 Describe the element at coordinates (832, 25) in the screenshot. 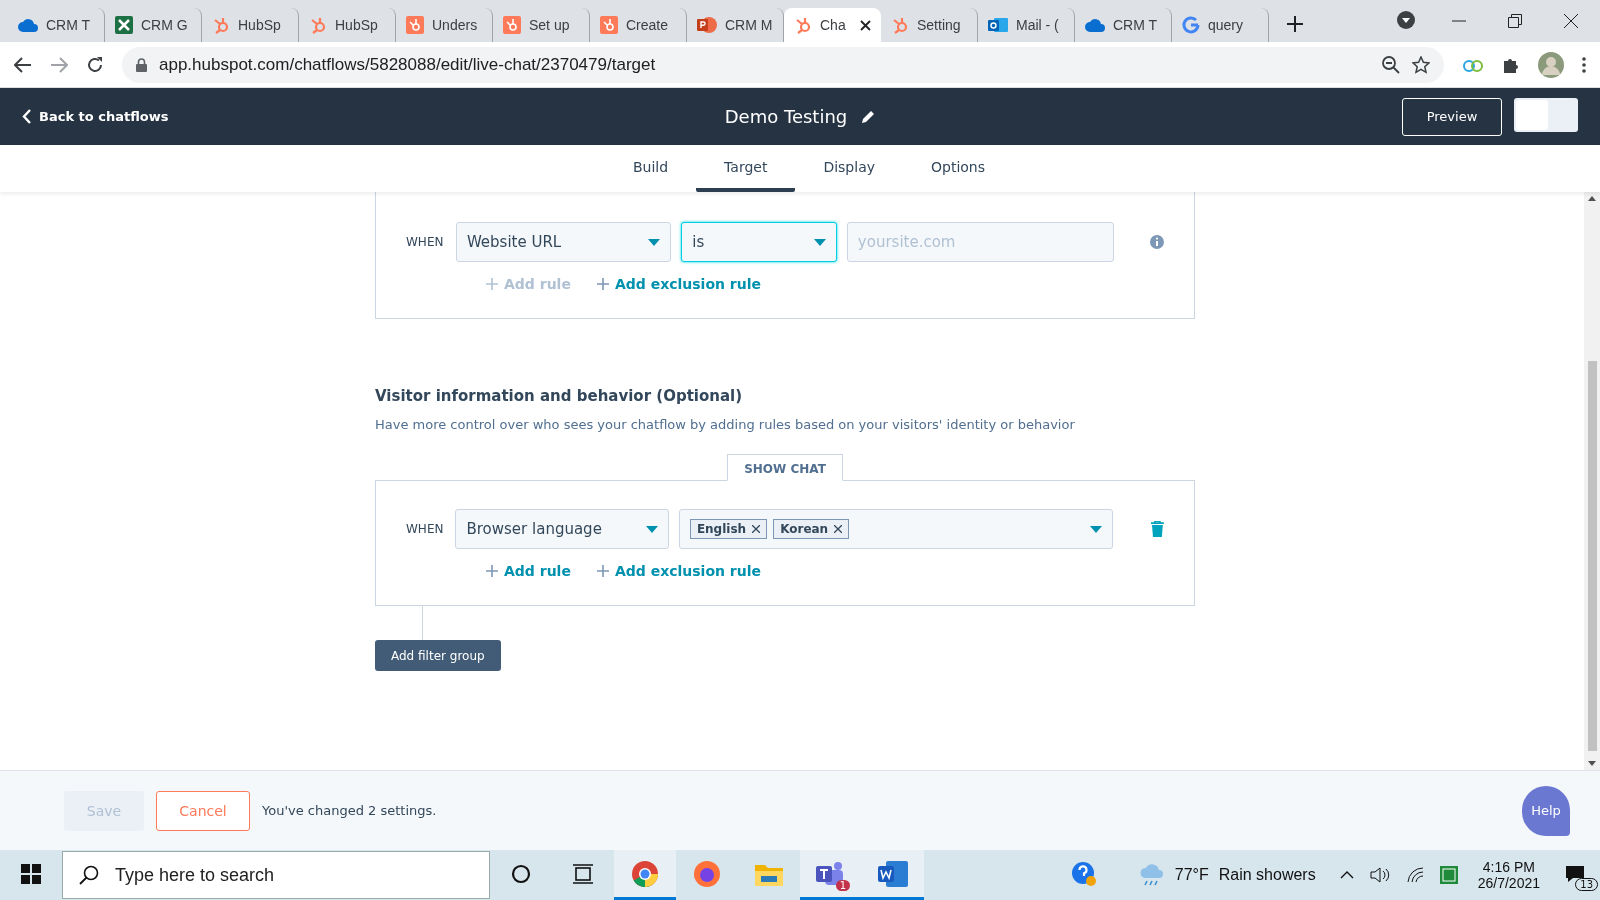

I see `browser-tab: Cha` at that location.